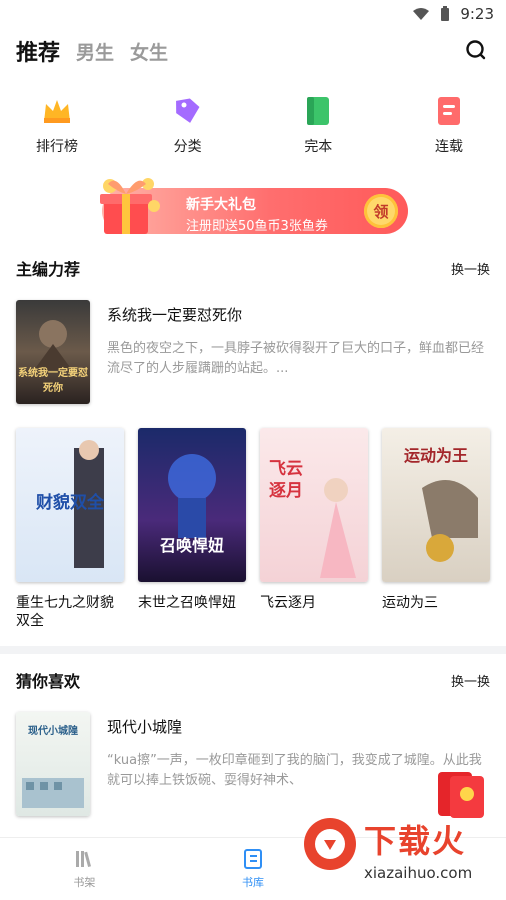 This screenshot has height=900, width=506. What do you see at coordinates (57, 111) in the screenshot?
I see `crown-icon` at bounding box center [57, 111].